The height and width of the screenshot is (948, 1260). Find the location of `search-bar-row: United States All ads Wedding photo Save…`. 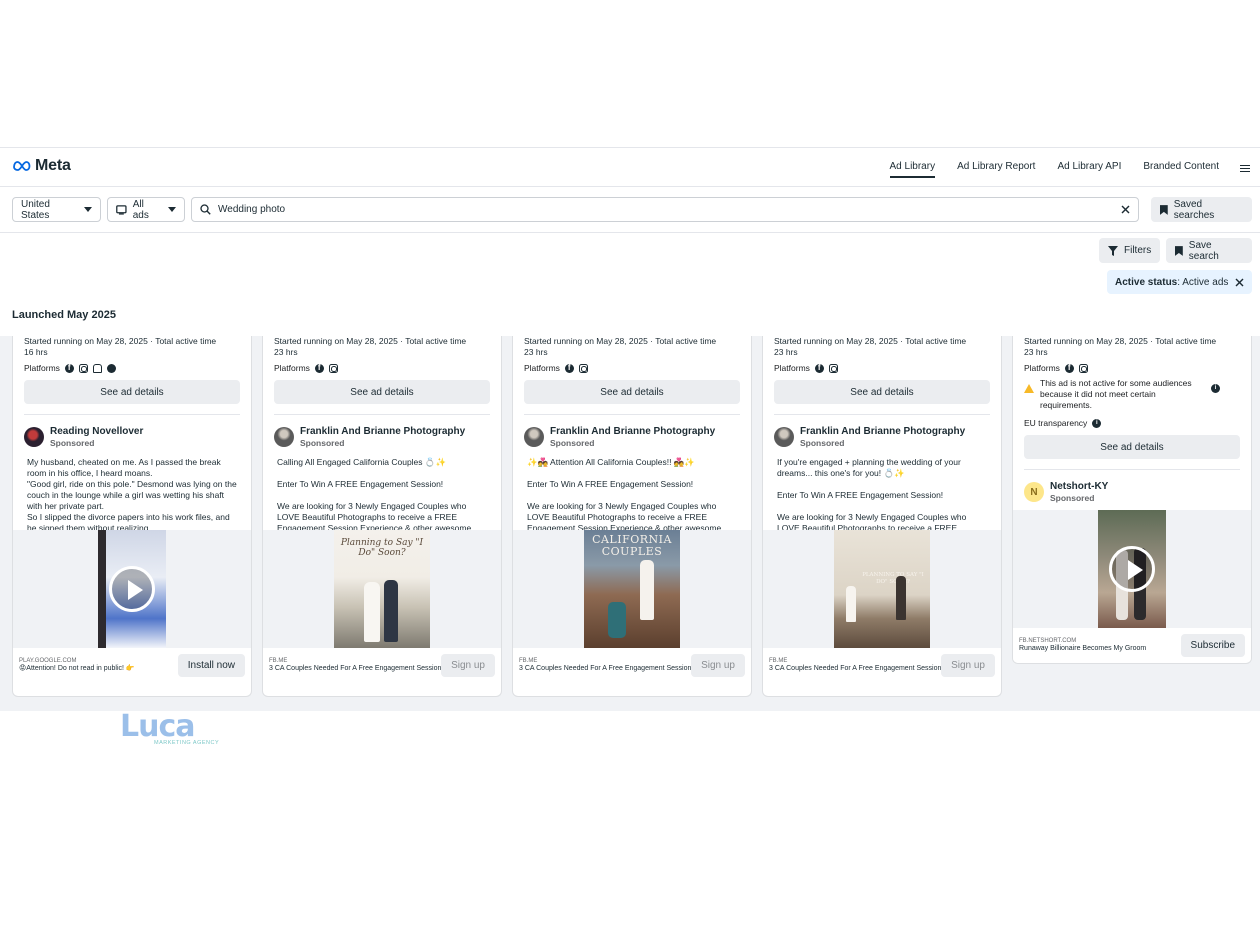

search-bar-row: United States All ads Wedding photo Save… is located at coordinates (630, 210).